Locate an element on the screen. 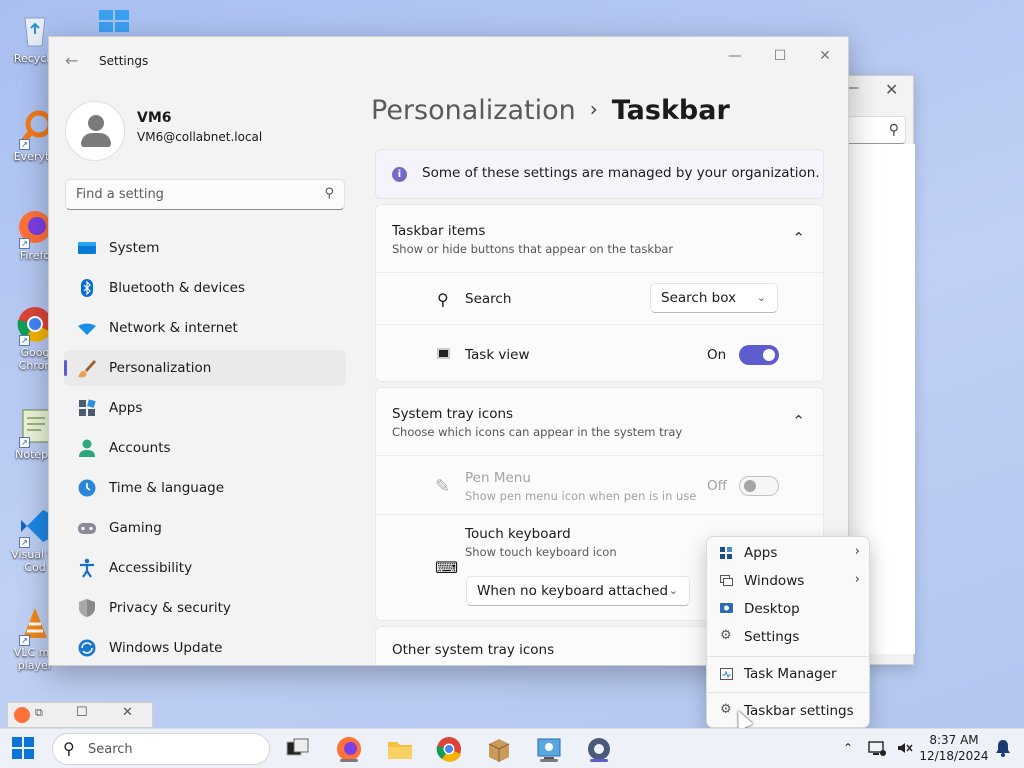 The height and width of the screenshot is (768, 1024). menu-item-desktop: Desktop is located at coordinates (788, 609).